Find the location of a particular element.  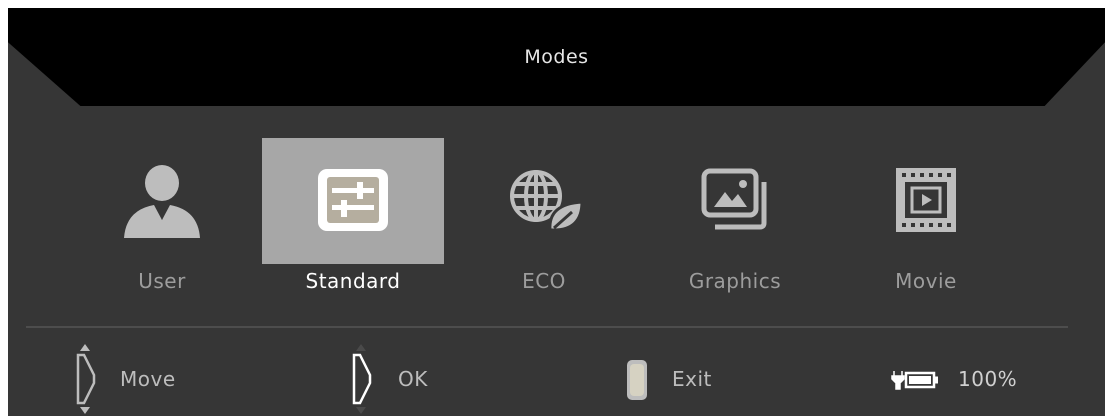

battery-label: 100% is located at coordinates (988, 379).